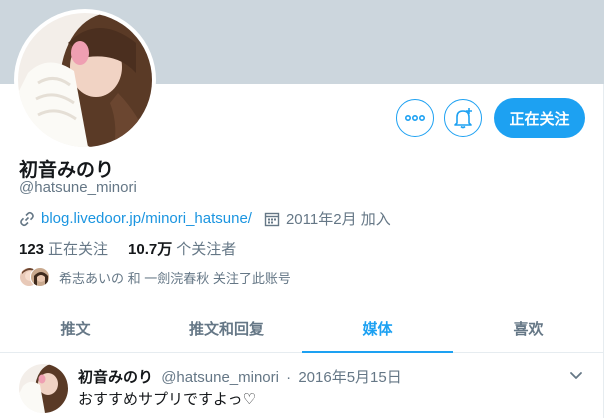 The width and height of the screenshot is (604, 418). I want to click on tweet-author-name: 初音みのり, so click(115, 377).